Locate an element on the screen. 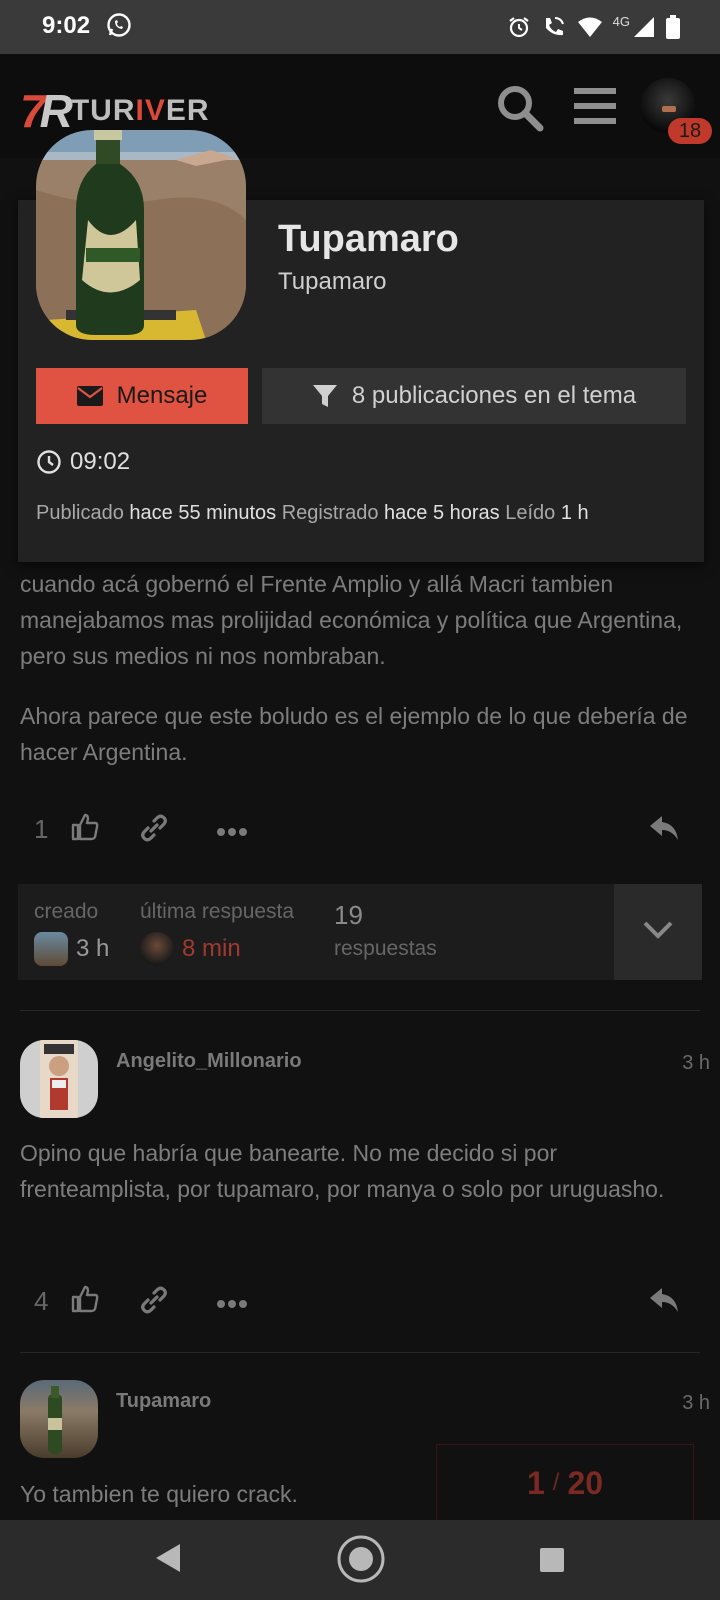 Image resolution: width=720 pixels, height=1600 pixels. topic-created: creado 3 h is located at coordinates (71, 933).